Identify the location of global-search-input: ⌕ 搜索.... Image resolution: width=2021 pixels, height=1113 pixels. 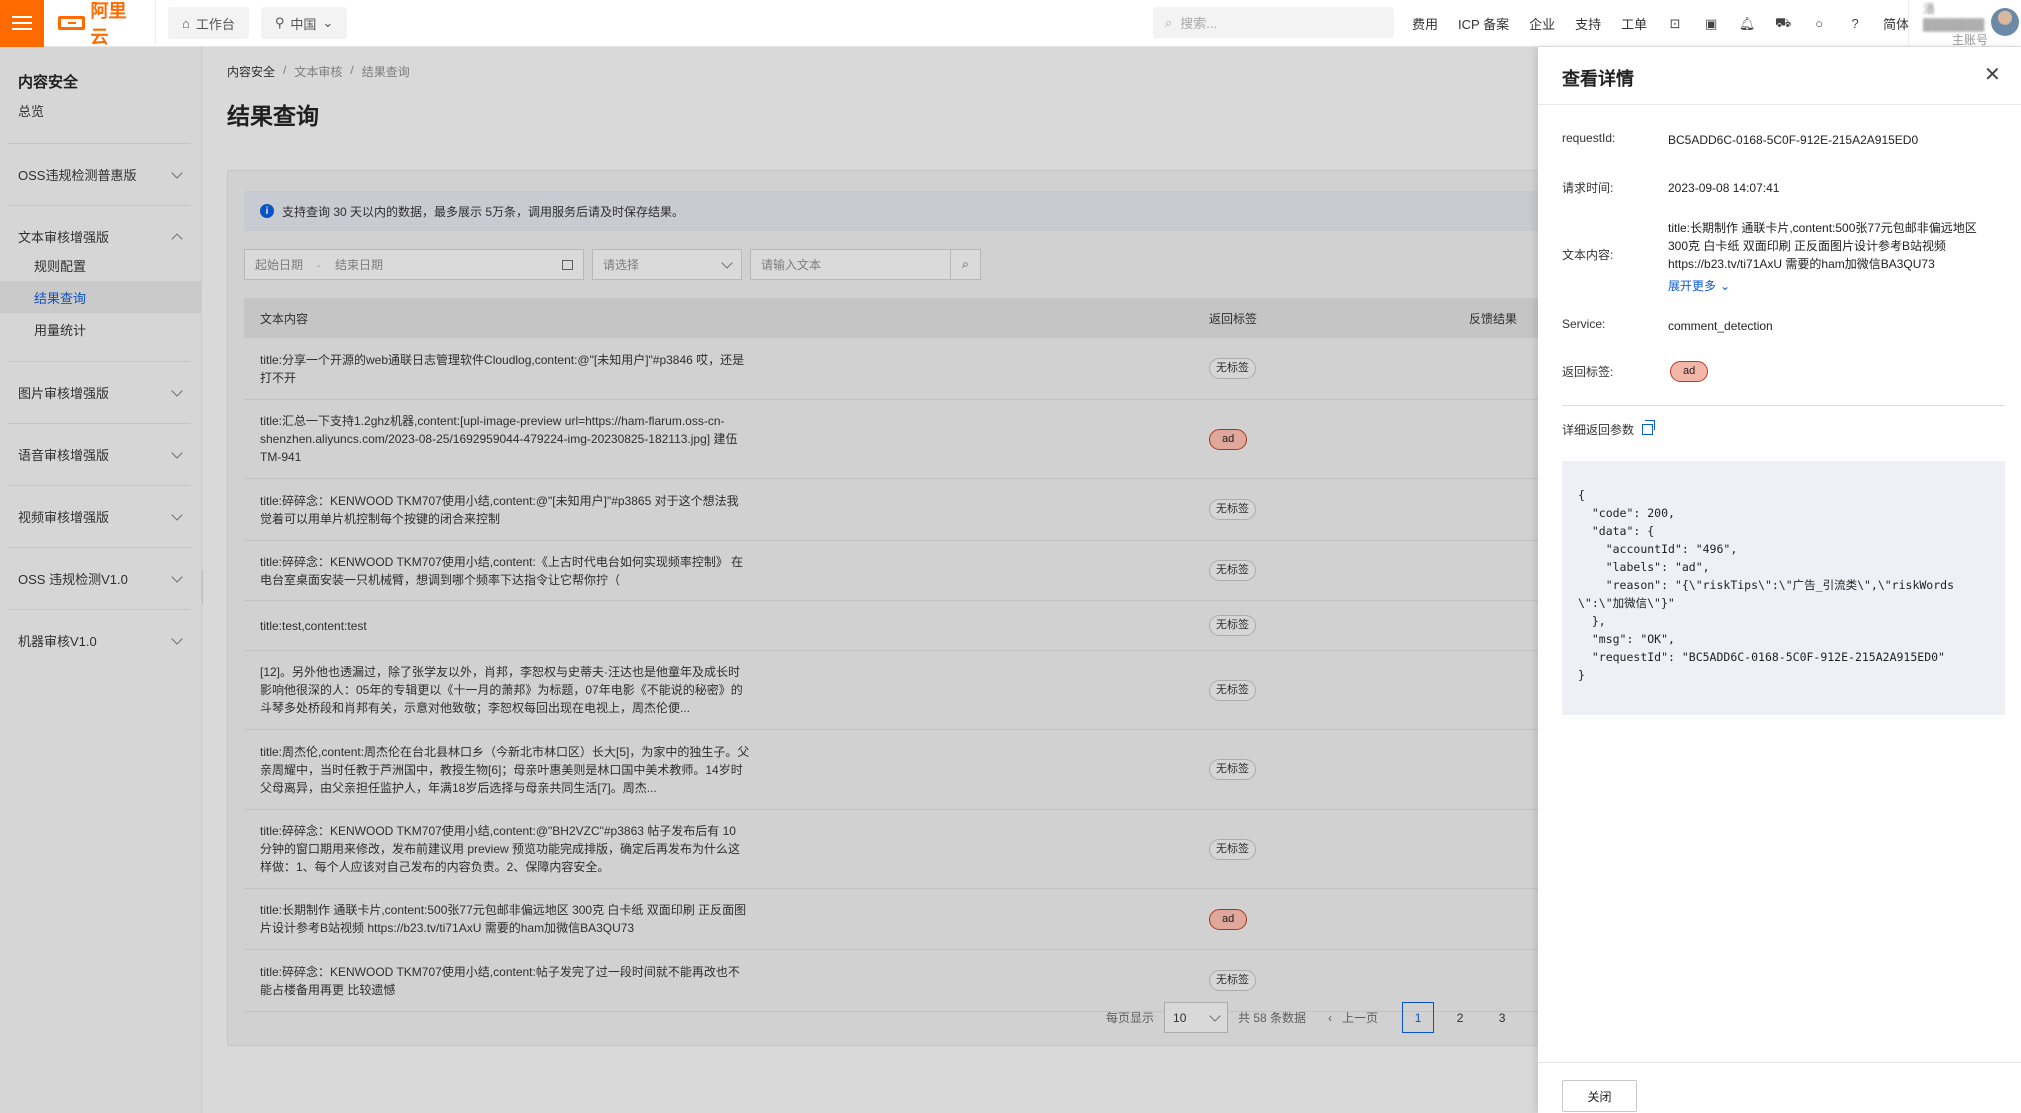
(1273, 22).